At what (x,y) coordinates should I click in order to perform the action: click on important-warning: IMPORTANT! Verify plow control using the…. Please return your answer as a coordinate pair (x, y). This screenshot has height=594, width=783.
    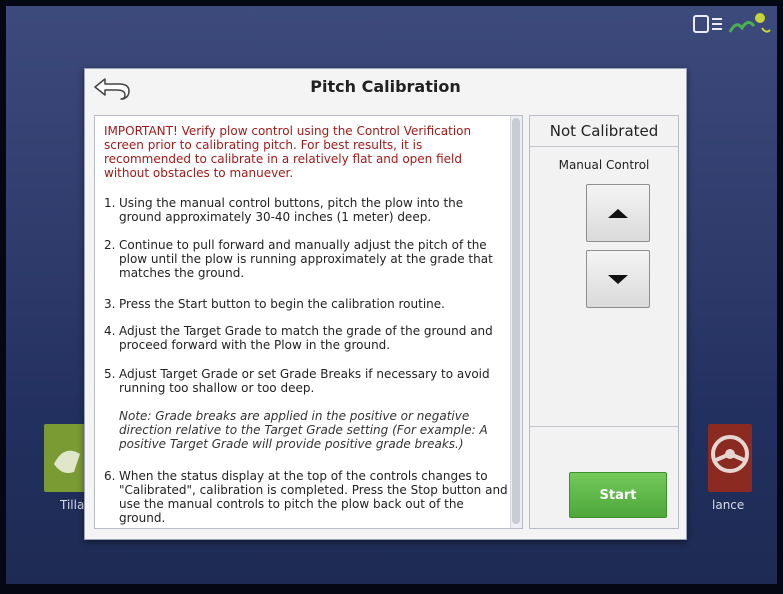
    Looking at the image, I should click on (288, 152).